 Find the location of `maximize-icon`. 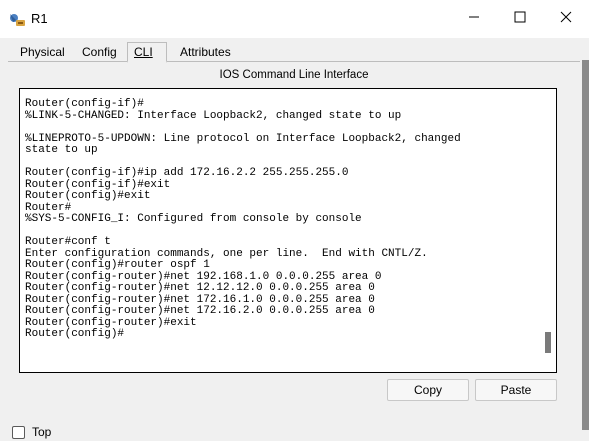

maximize-icon is located at coordinates (520, 19).